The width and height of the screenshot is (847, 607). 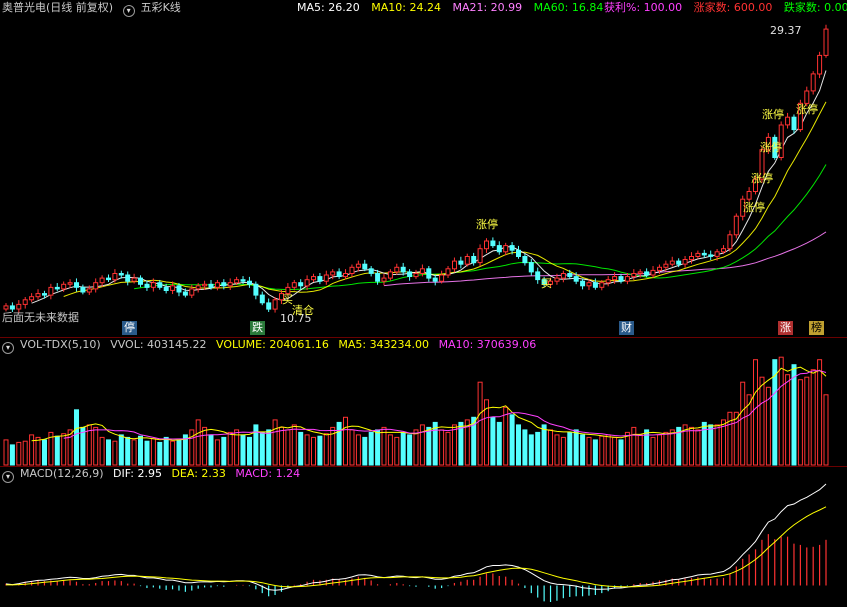 What do you see at coordinates (123, 473) in the screenshot?
I see `dif-label: DIF:` at bounding box center [123, 473].